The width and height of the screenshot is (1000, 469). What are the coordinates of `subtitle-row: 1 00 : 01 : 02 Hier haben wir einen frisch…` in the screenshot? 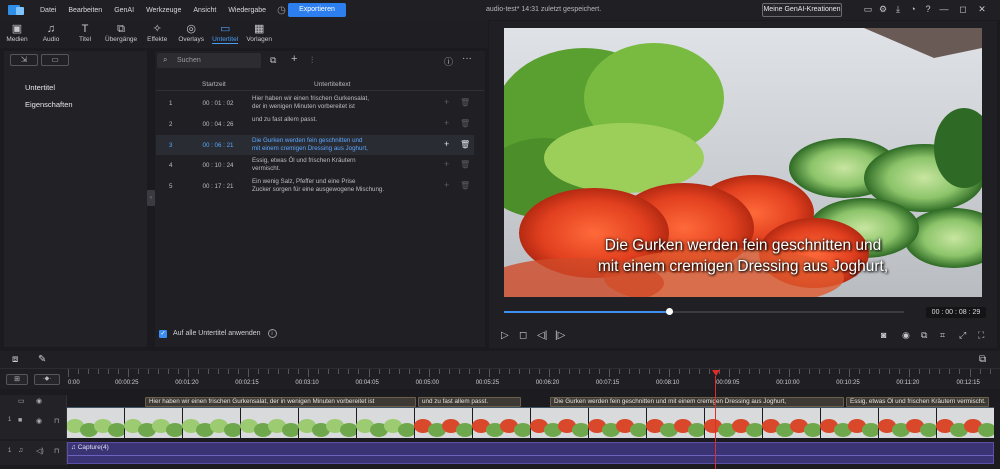 It's located at (315, 103).